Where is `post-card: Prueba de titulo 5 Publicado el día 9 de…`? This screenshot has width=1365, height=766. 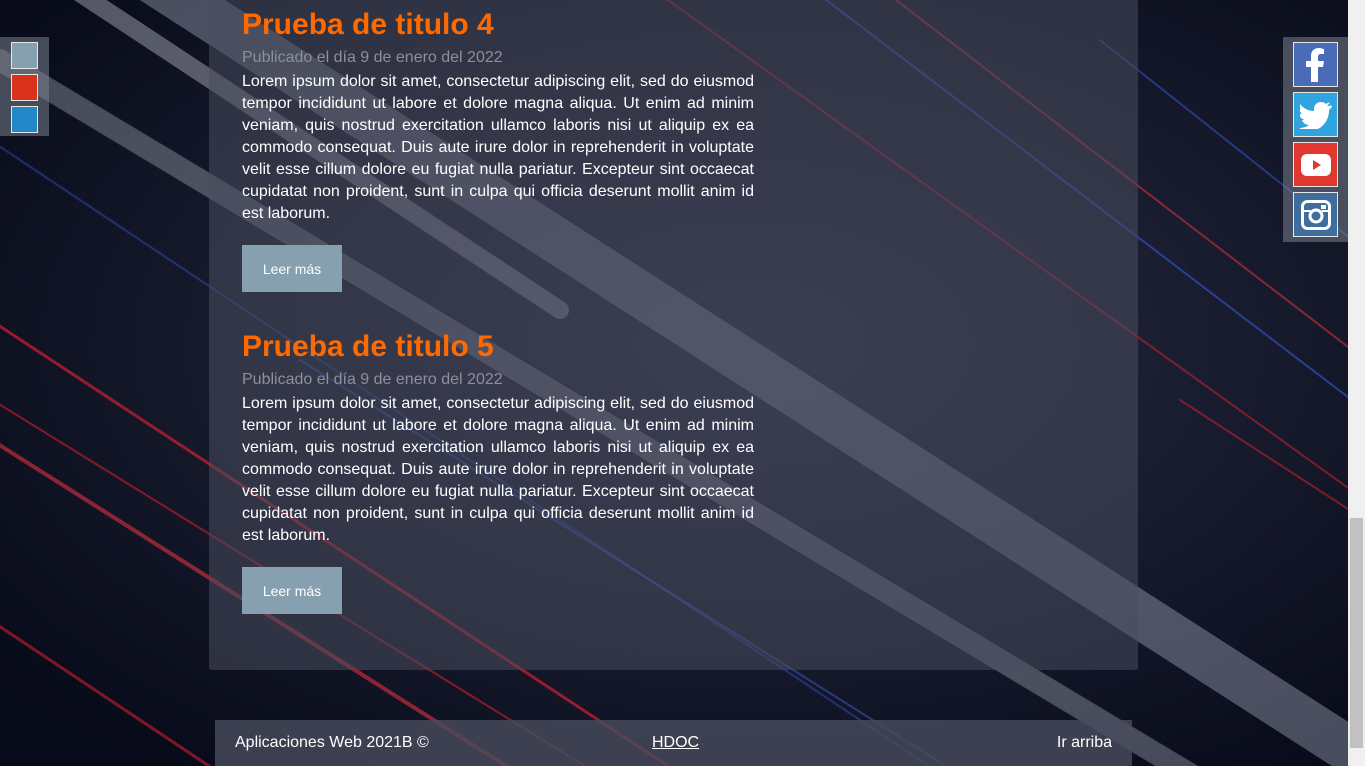 post-card: Prueba de titulo 5 Publicado el día 9 de… is located at coordinates (498, 472).